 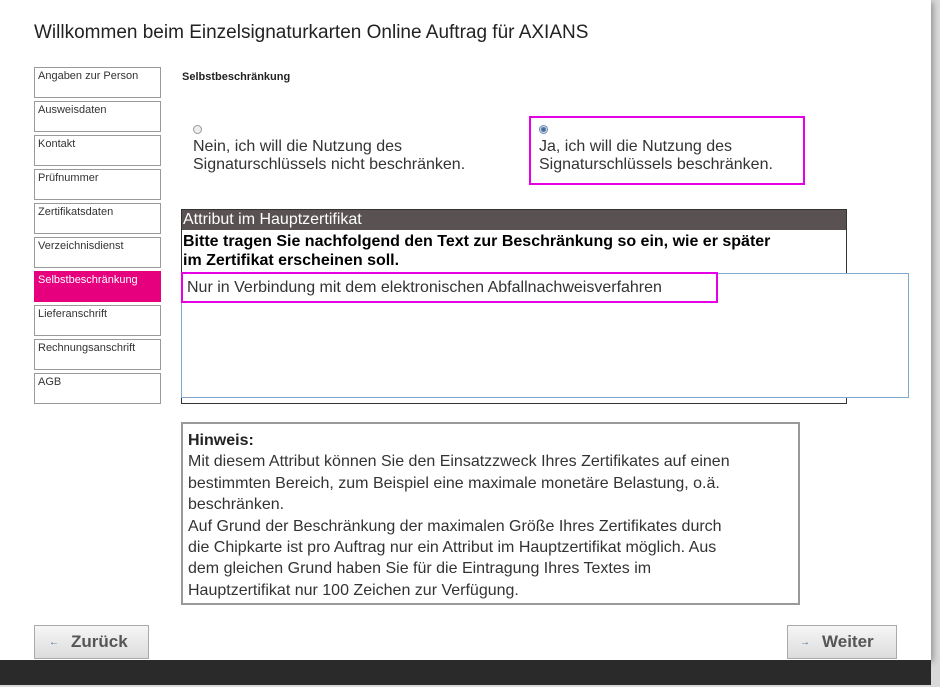 What do you see at coordinates (805, 642) in the screenshot?
I see `arrow-right-icon: →` at bounding box center [805, 642].